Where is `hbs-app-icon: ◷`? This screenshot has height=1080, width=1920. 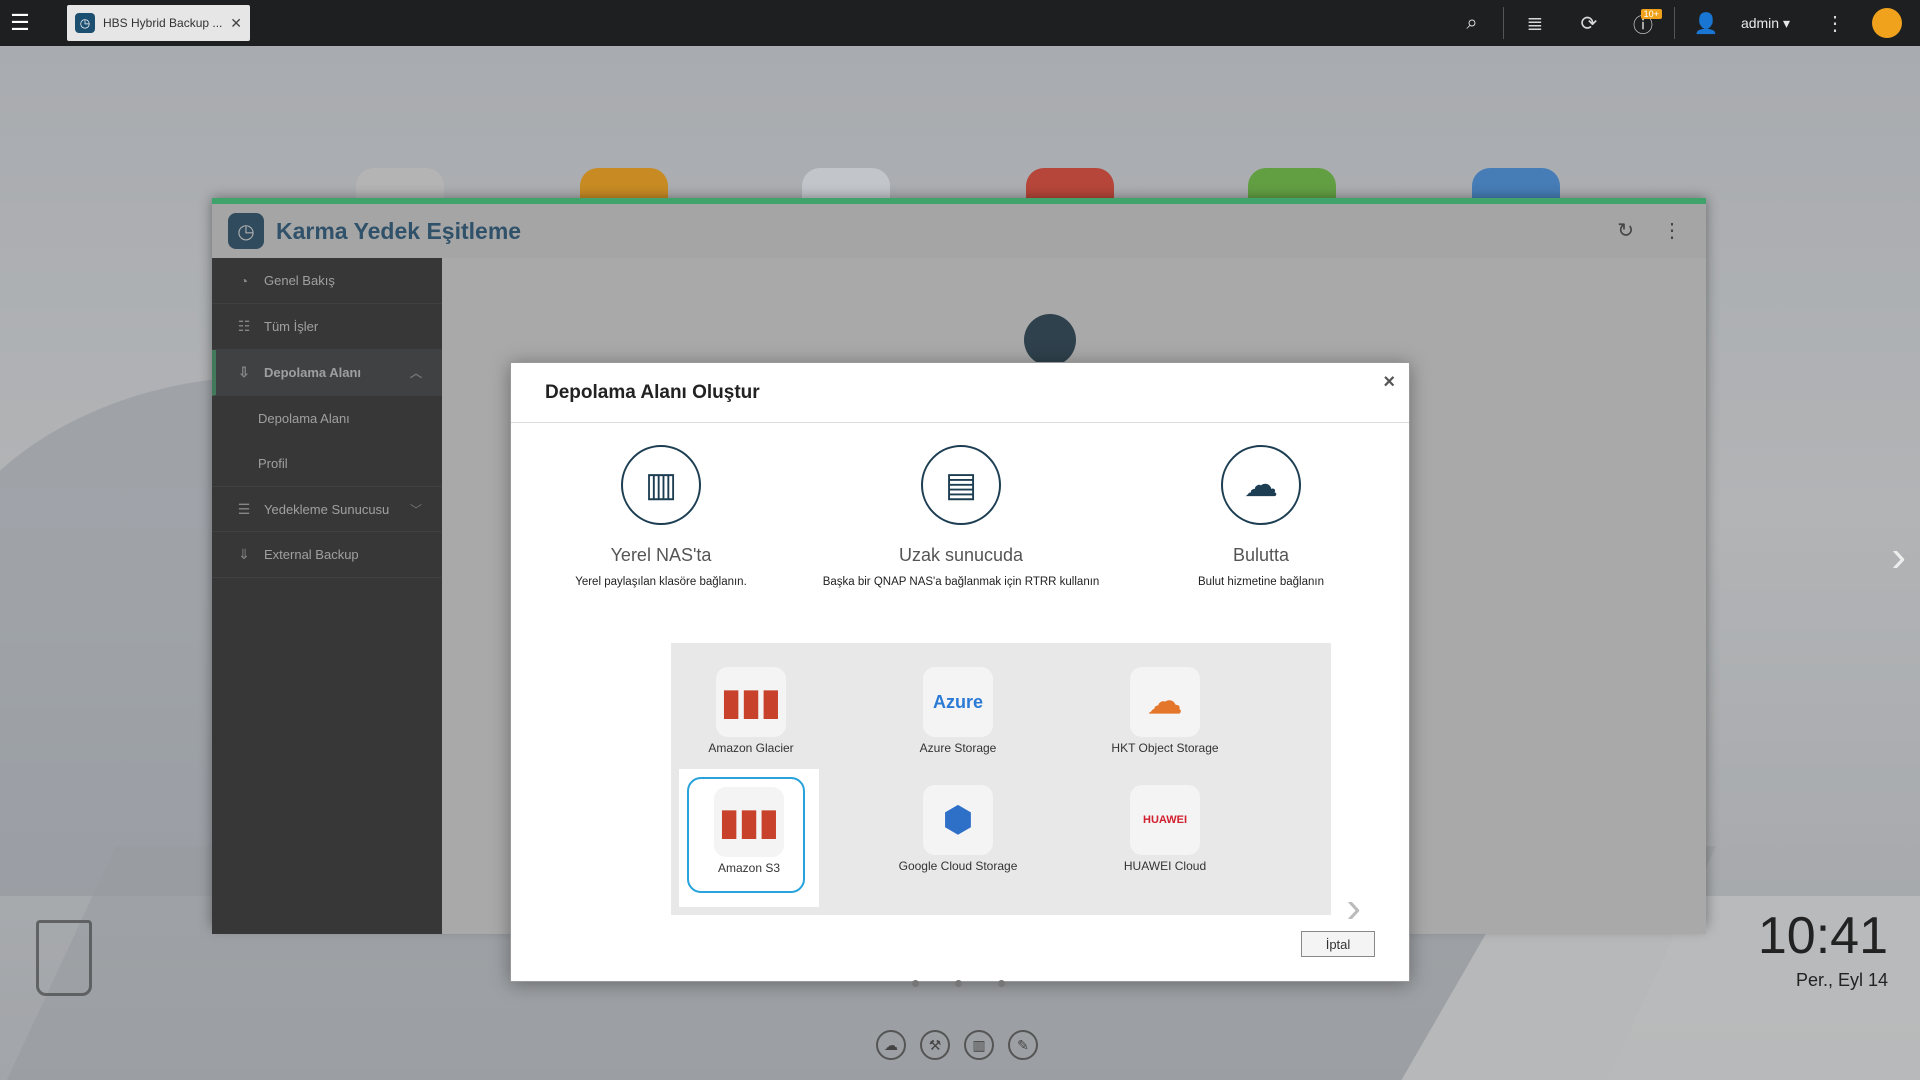 hbs-app-icon: ◷ is located at coordinates (85, 23).